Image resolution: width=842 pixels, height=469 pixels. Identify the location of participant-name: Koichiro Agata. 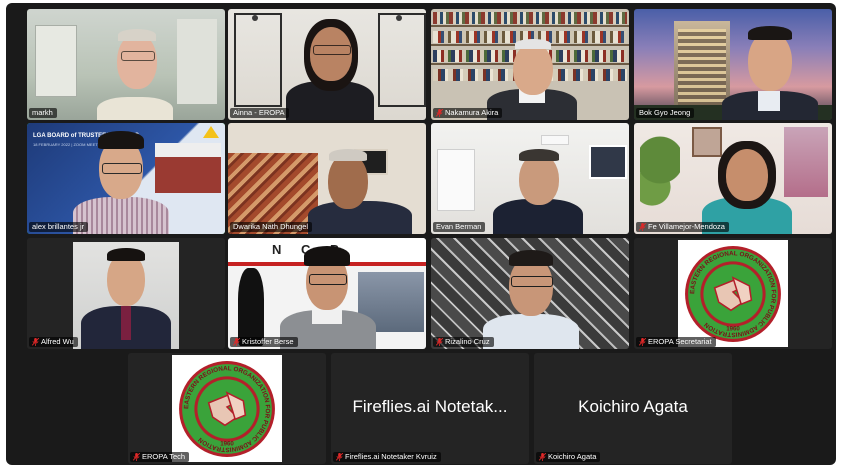
(572, 456).